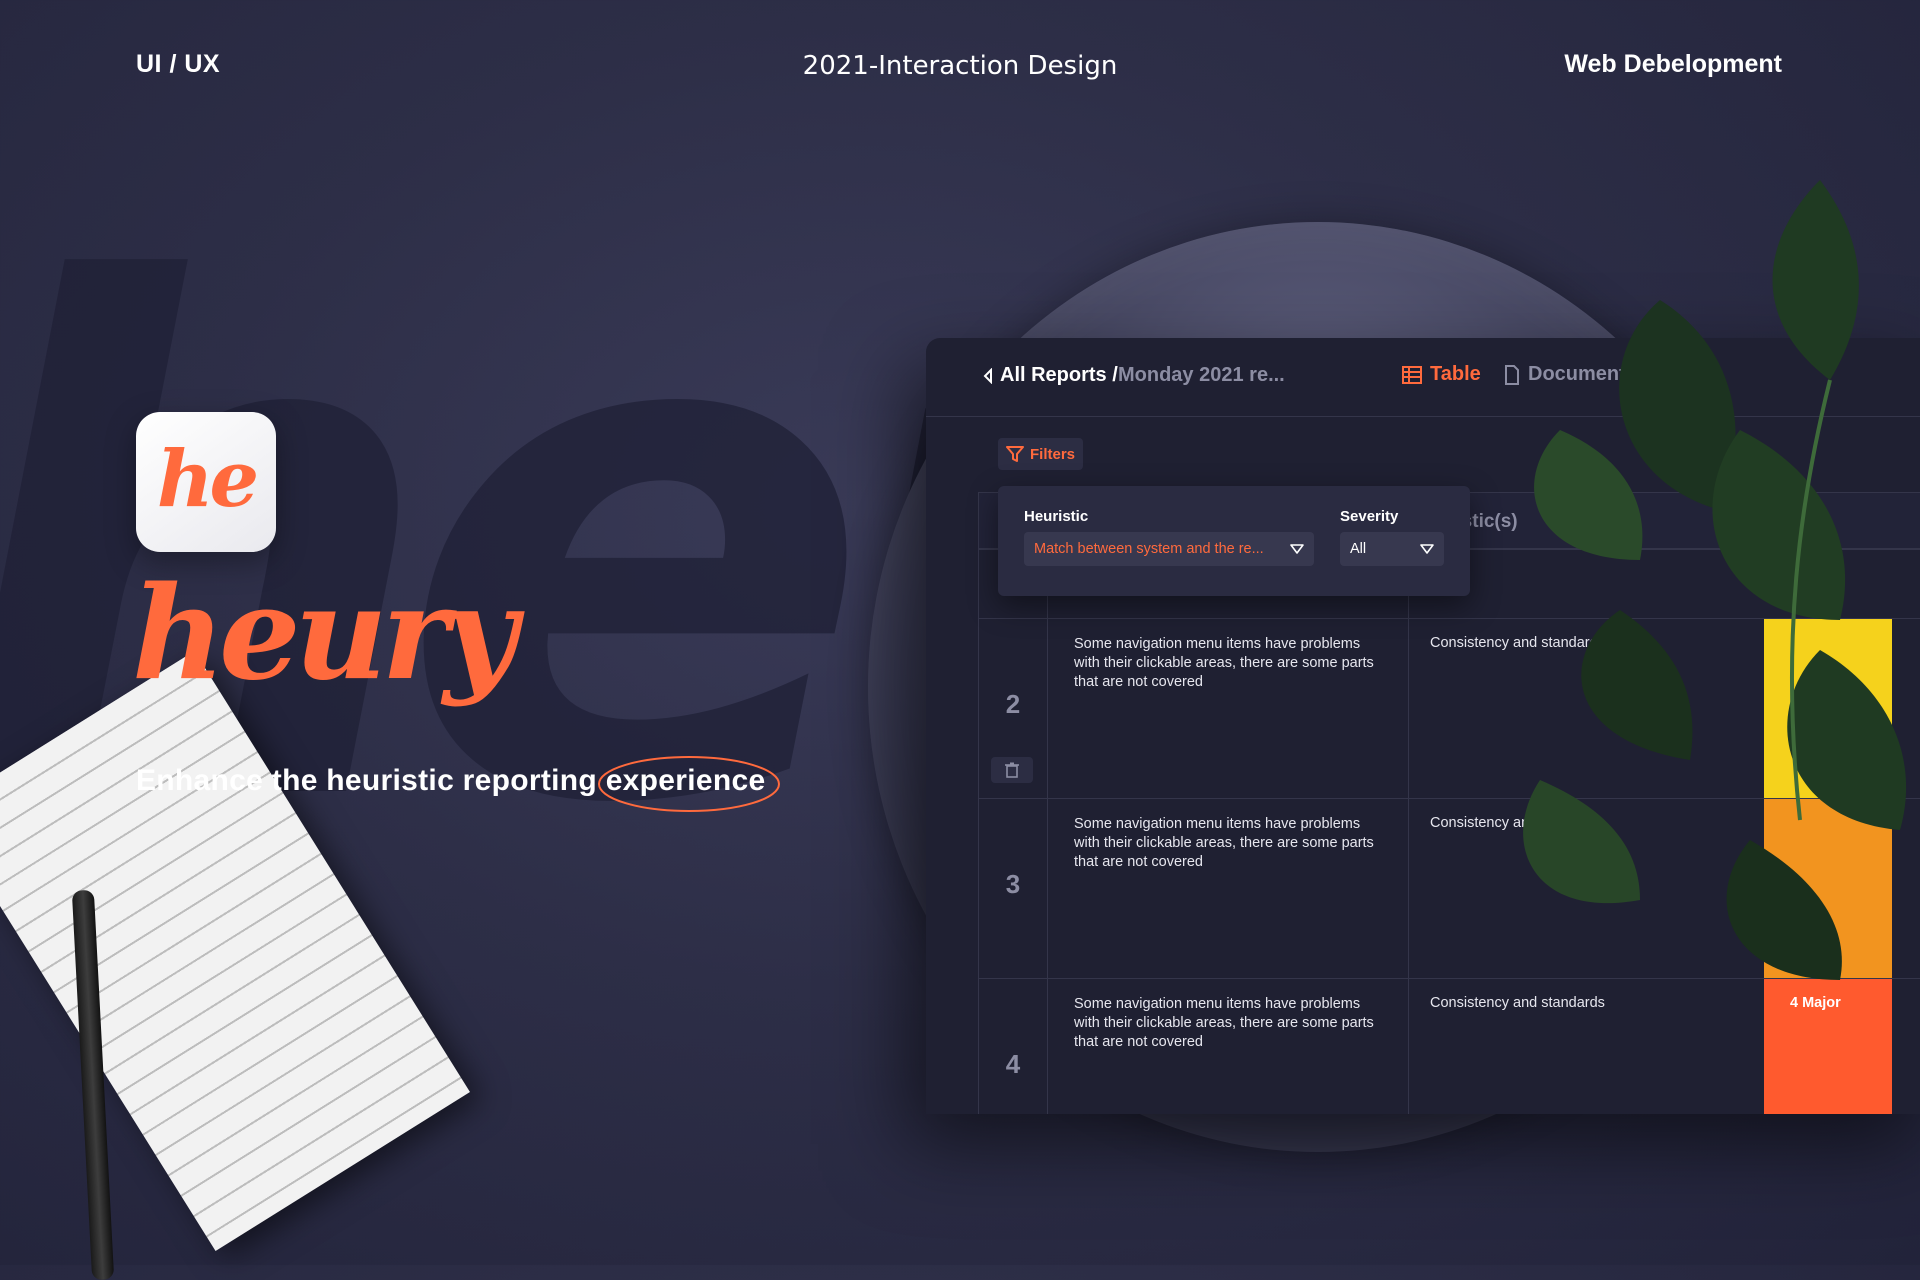 This screenshot has height=1280, width=1920. Describe the element at coordinates (988, 376) in the screenshot. I see `back-chevron-icon` at that location.